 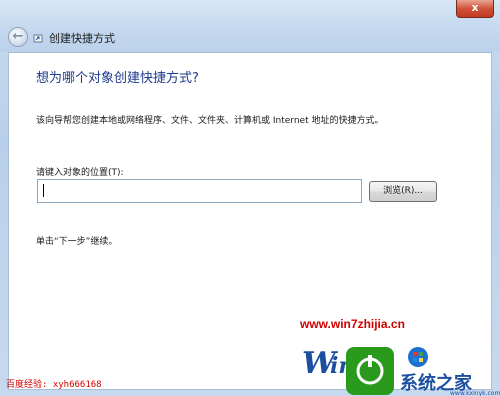 I want to click on watermark-logo: W in 系统之家 www.kxinyk.com, so click(x=400, y=364).